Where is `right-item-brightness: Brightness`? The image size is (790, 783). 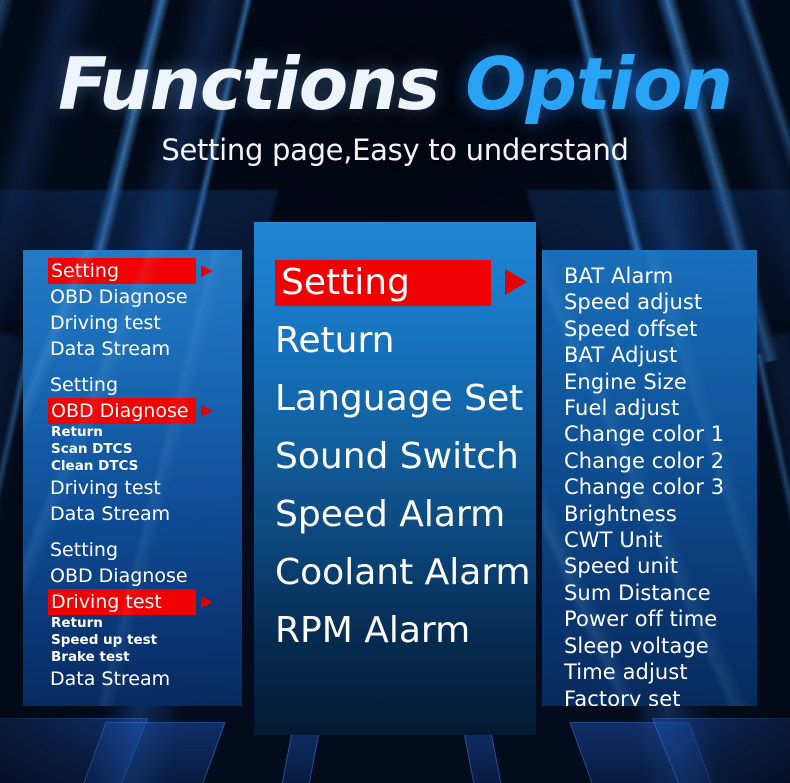 right-item-brightness: Brightness is located at coordinates (660, 514).